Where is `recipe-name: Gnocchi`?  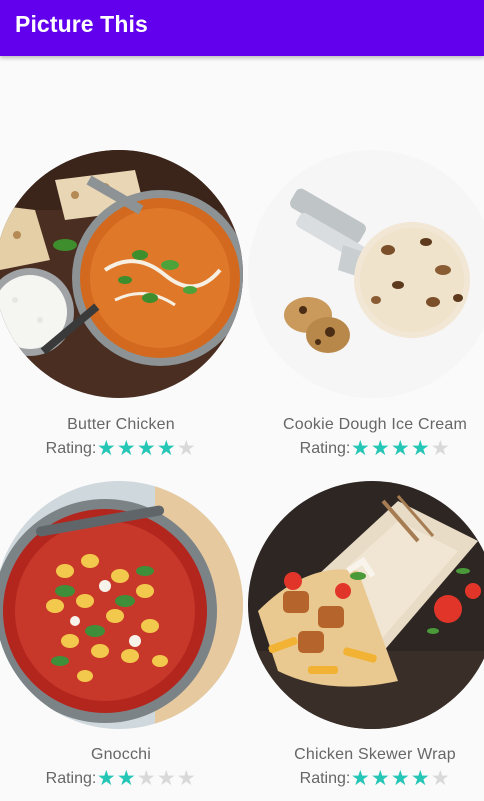 recipe-name: Gnocchi is located at coordinates (121, 754).